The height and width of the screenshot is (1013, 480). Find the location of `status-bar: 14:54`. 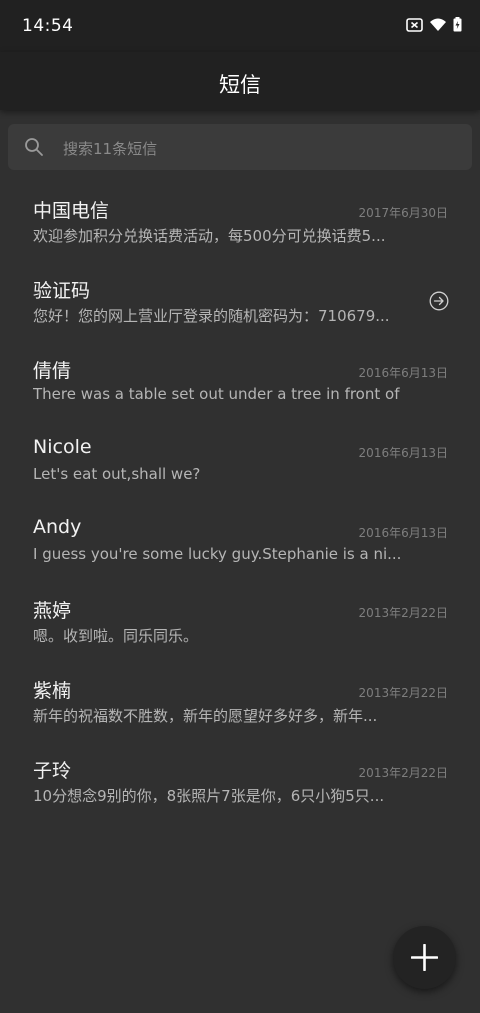

status-bar: 14:54 is located at coordinates (240, 26).